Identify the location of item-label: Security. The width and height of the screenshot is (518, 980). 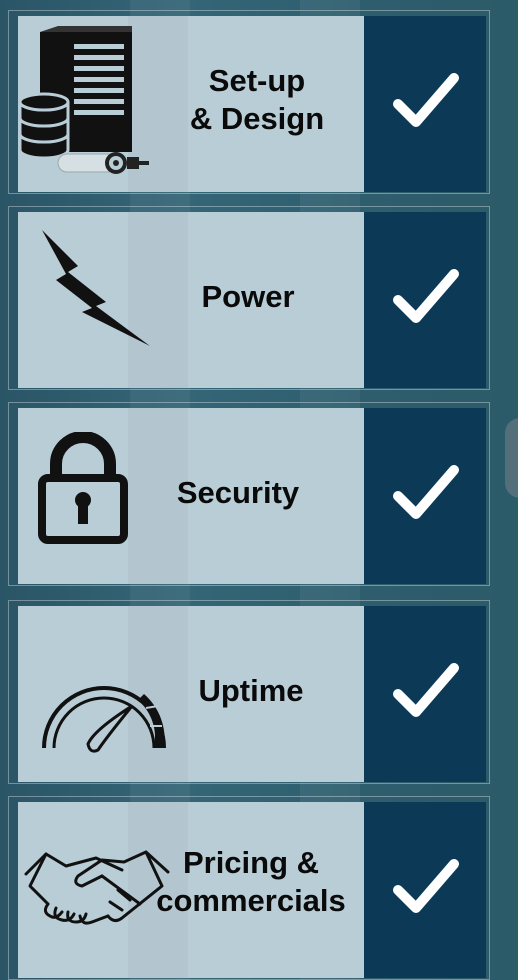
(238, 493).